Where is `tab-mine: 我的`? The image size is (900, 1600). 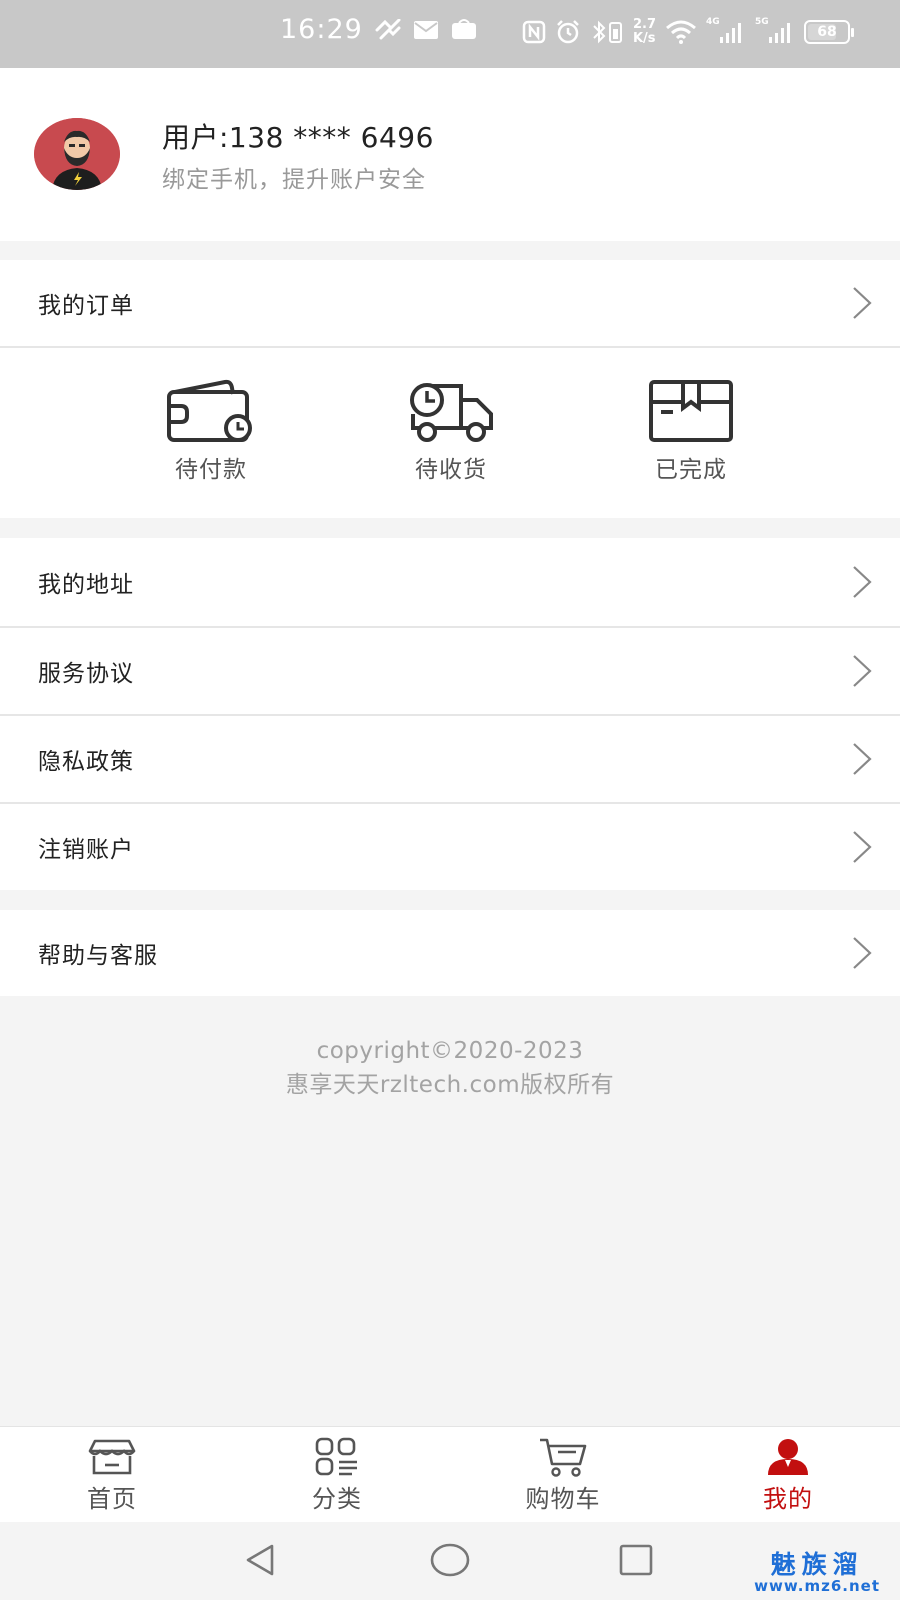
tab-mine: 我的 is located at coordinates (788, 1475).